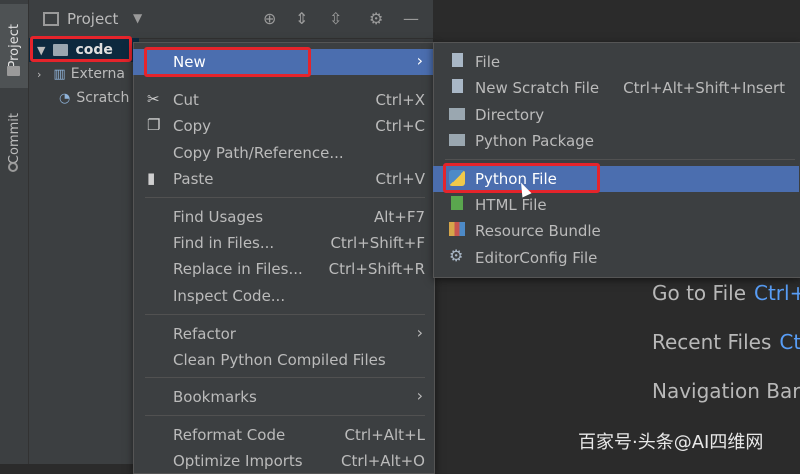  I want to click on commit-icon, so click(13, 167).